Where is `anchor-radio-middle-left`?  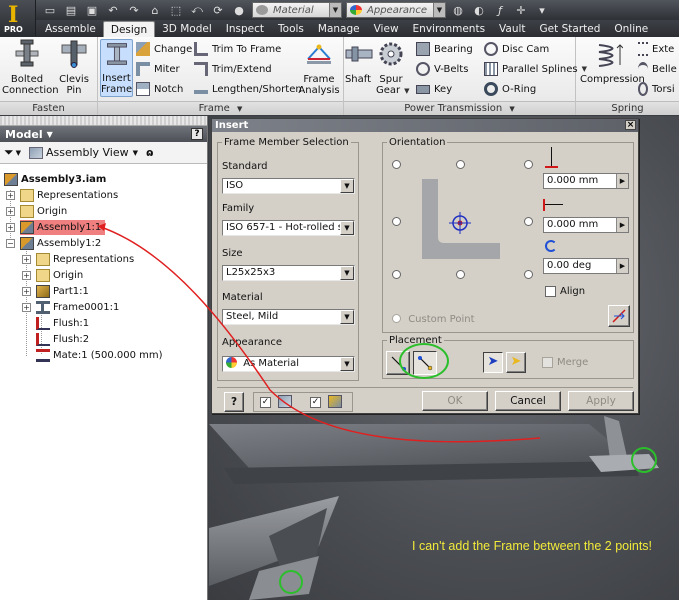
anchor-radio-middle-left is located at coordinates (396, 221).